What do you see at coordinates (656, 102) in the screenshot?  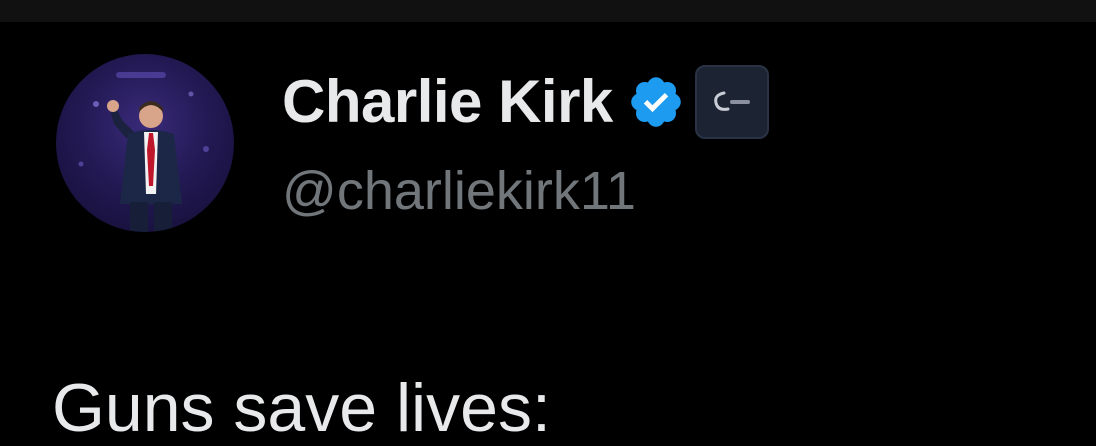 I see `verified-check-icon` at bounding box center [656, 102].